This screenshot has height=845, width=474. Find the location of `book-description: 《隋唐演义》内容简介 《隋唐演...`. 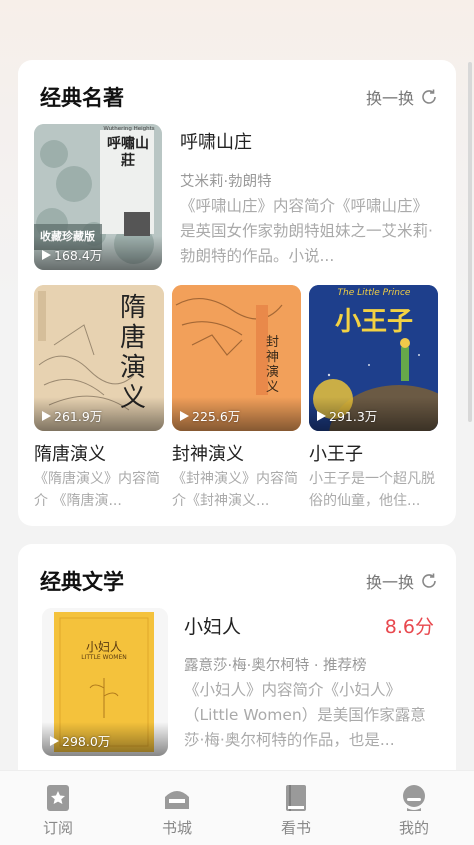

book-description: 《隋唐演义》内容简介 《隋唐演... is located at coordinates (97, 490).